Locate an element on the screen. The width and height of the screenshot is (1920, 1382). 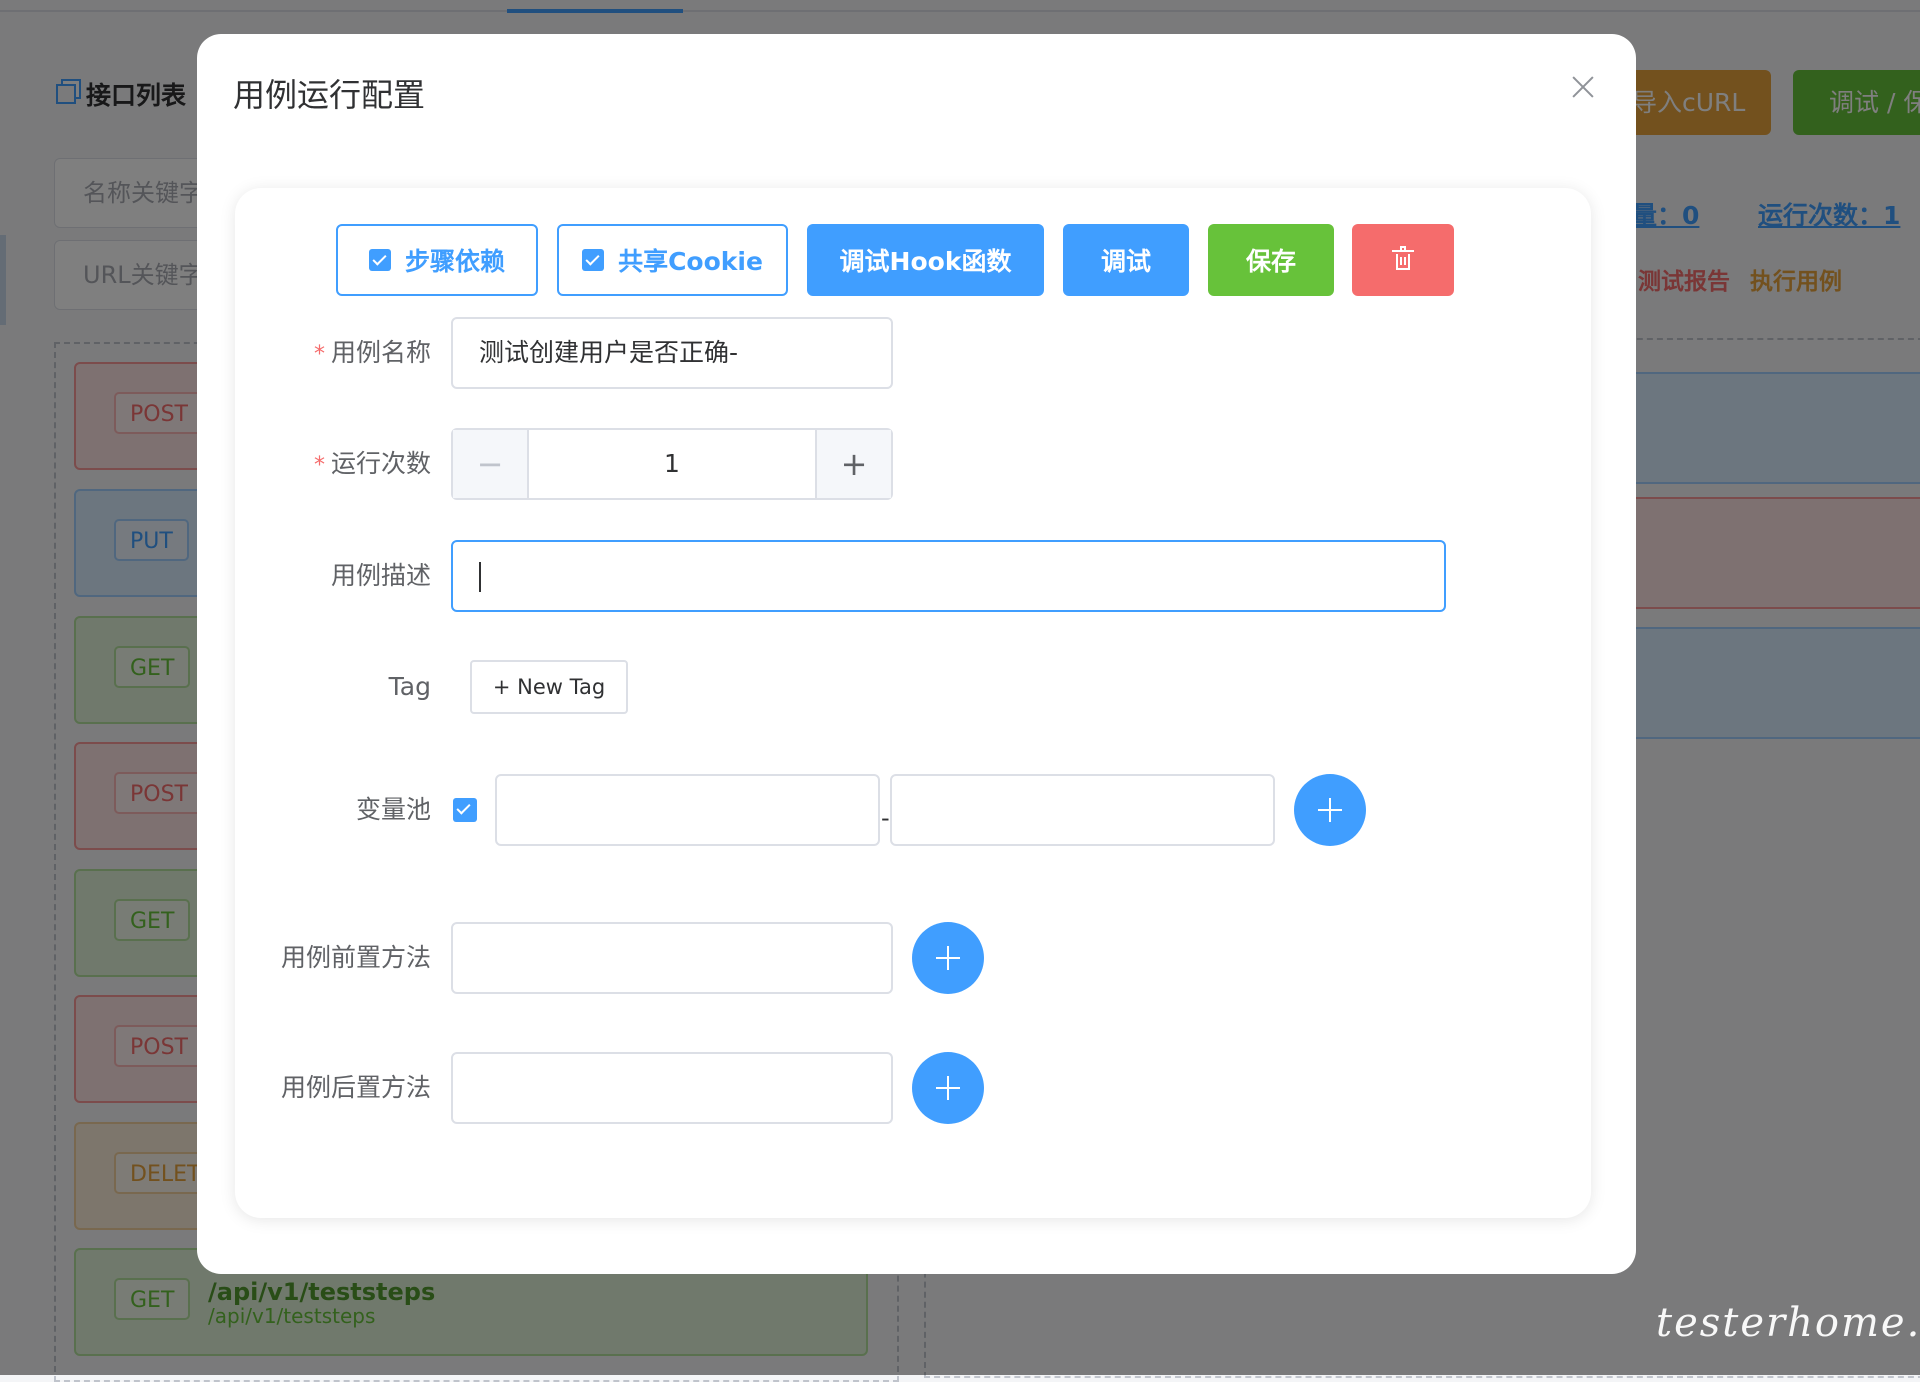
var-pool-checkbox is located at coordinates (465, 810).